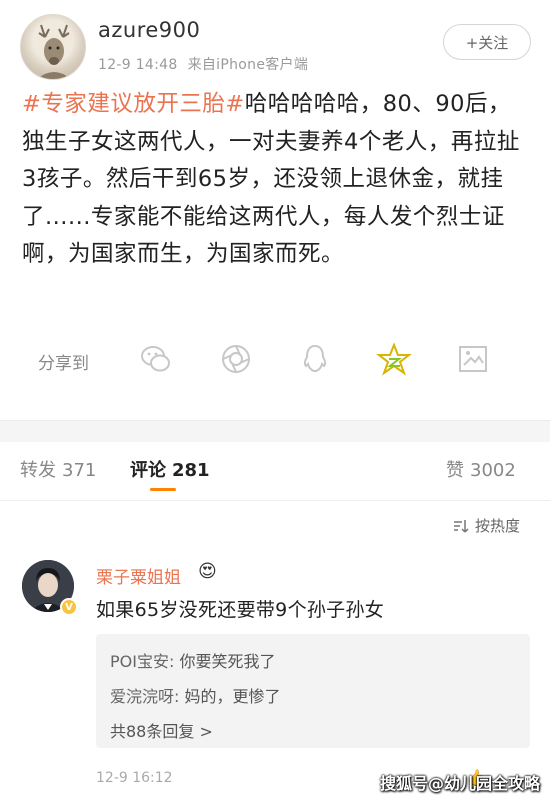 The height and width of the screenshot is (800, 550). What do you see at coordinates (394, 359) in the screenshot?
I see `qzone-icon` at bounding box center [394, 359].